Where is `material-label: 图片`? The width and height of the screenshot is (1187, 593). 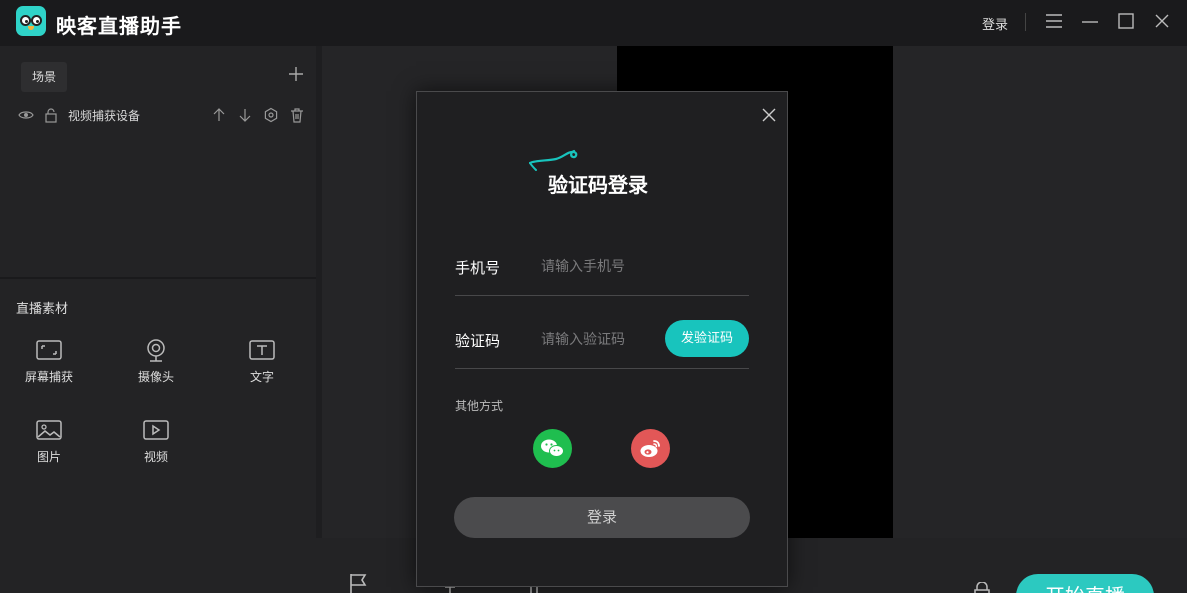 material-label: 图片 is located at coordinates (48, 457).